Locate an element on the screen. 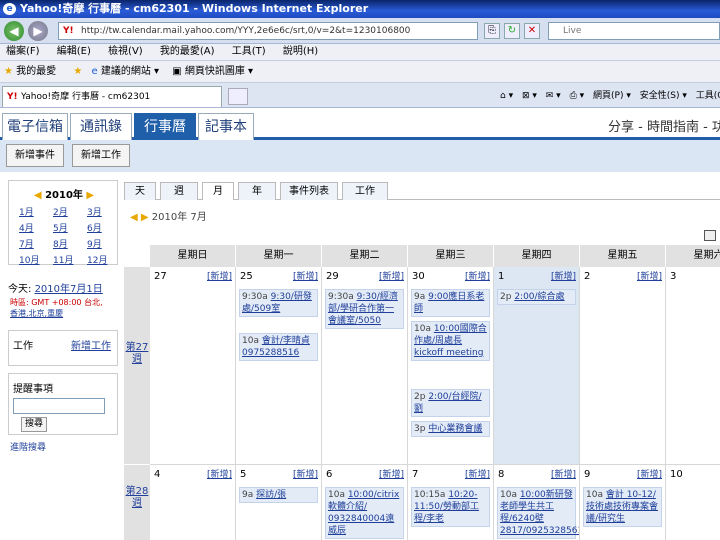 The width and height of the screenshot is (720, 540). menu-favorites: 我的最愛(A) is located at coordinates (187, 51).